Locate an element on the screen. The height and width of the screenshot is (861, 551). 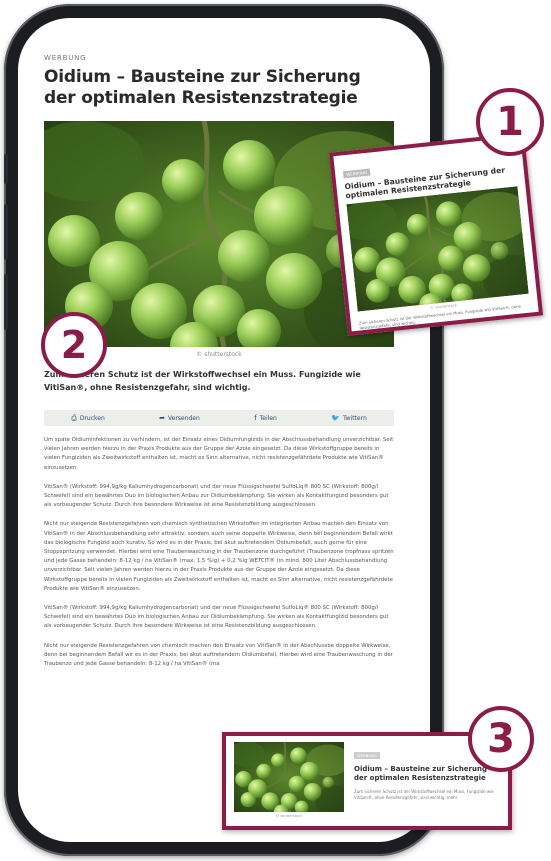
facebook-label: Teilen is located at coordinates (268, 418).